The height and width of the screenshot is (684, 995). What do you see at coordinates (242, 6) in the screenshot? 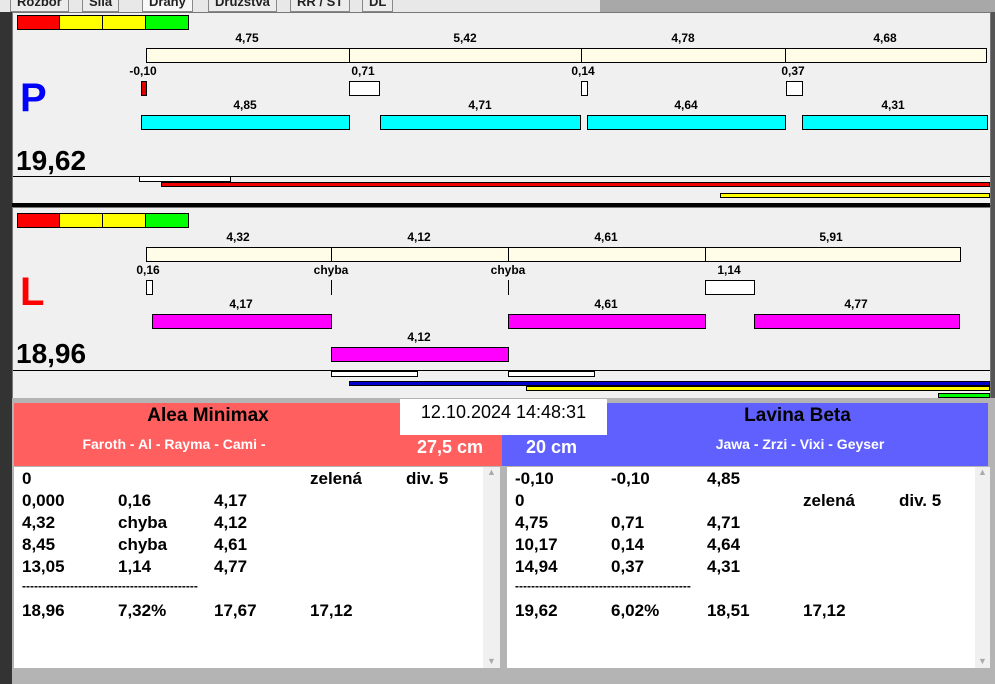
I see `tab-druzstva: Družstva` at bounding box center [242, 6].